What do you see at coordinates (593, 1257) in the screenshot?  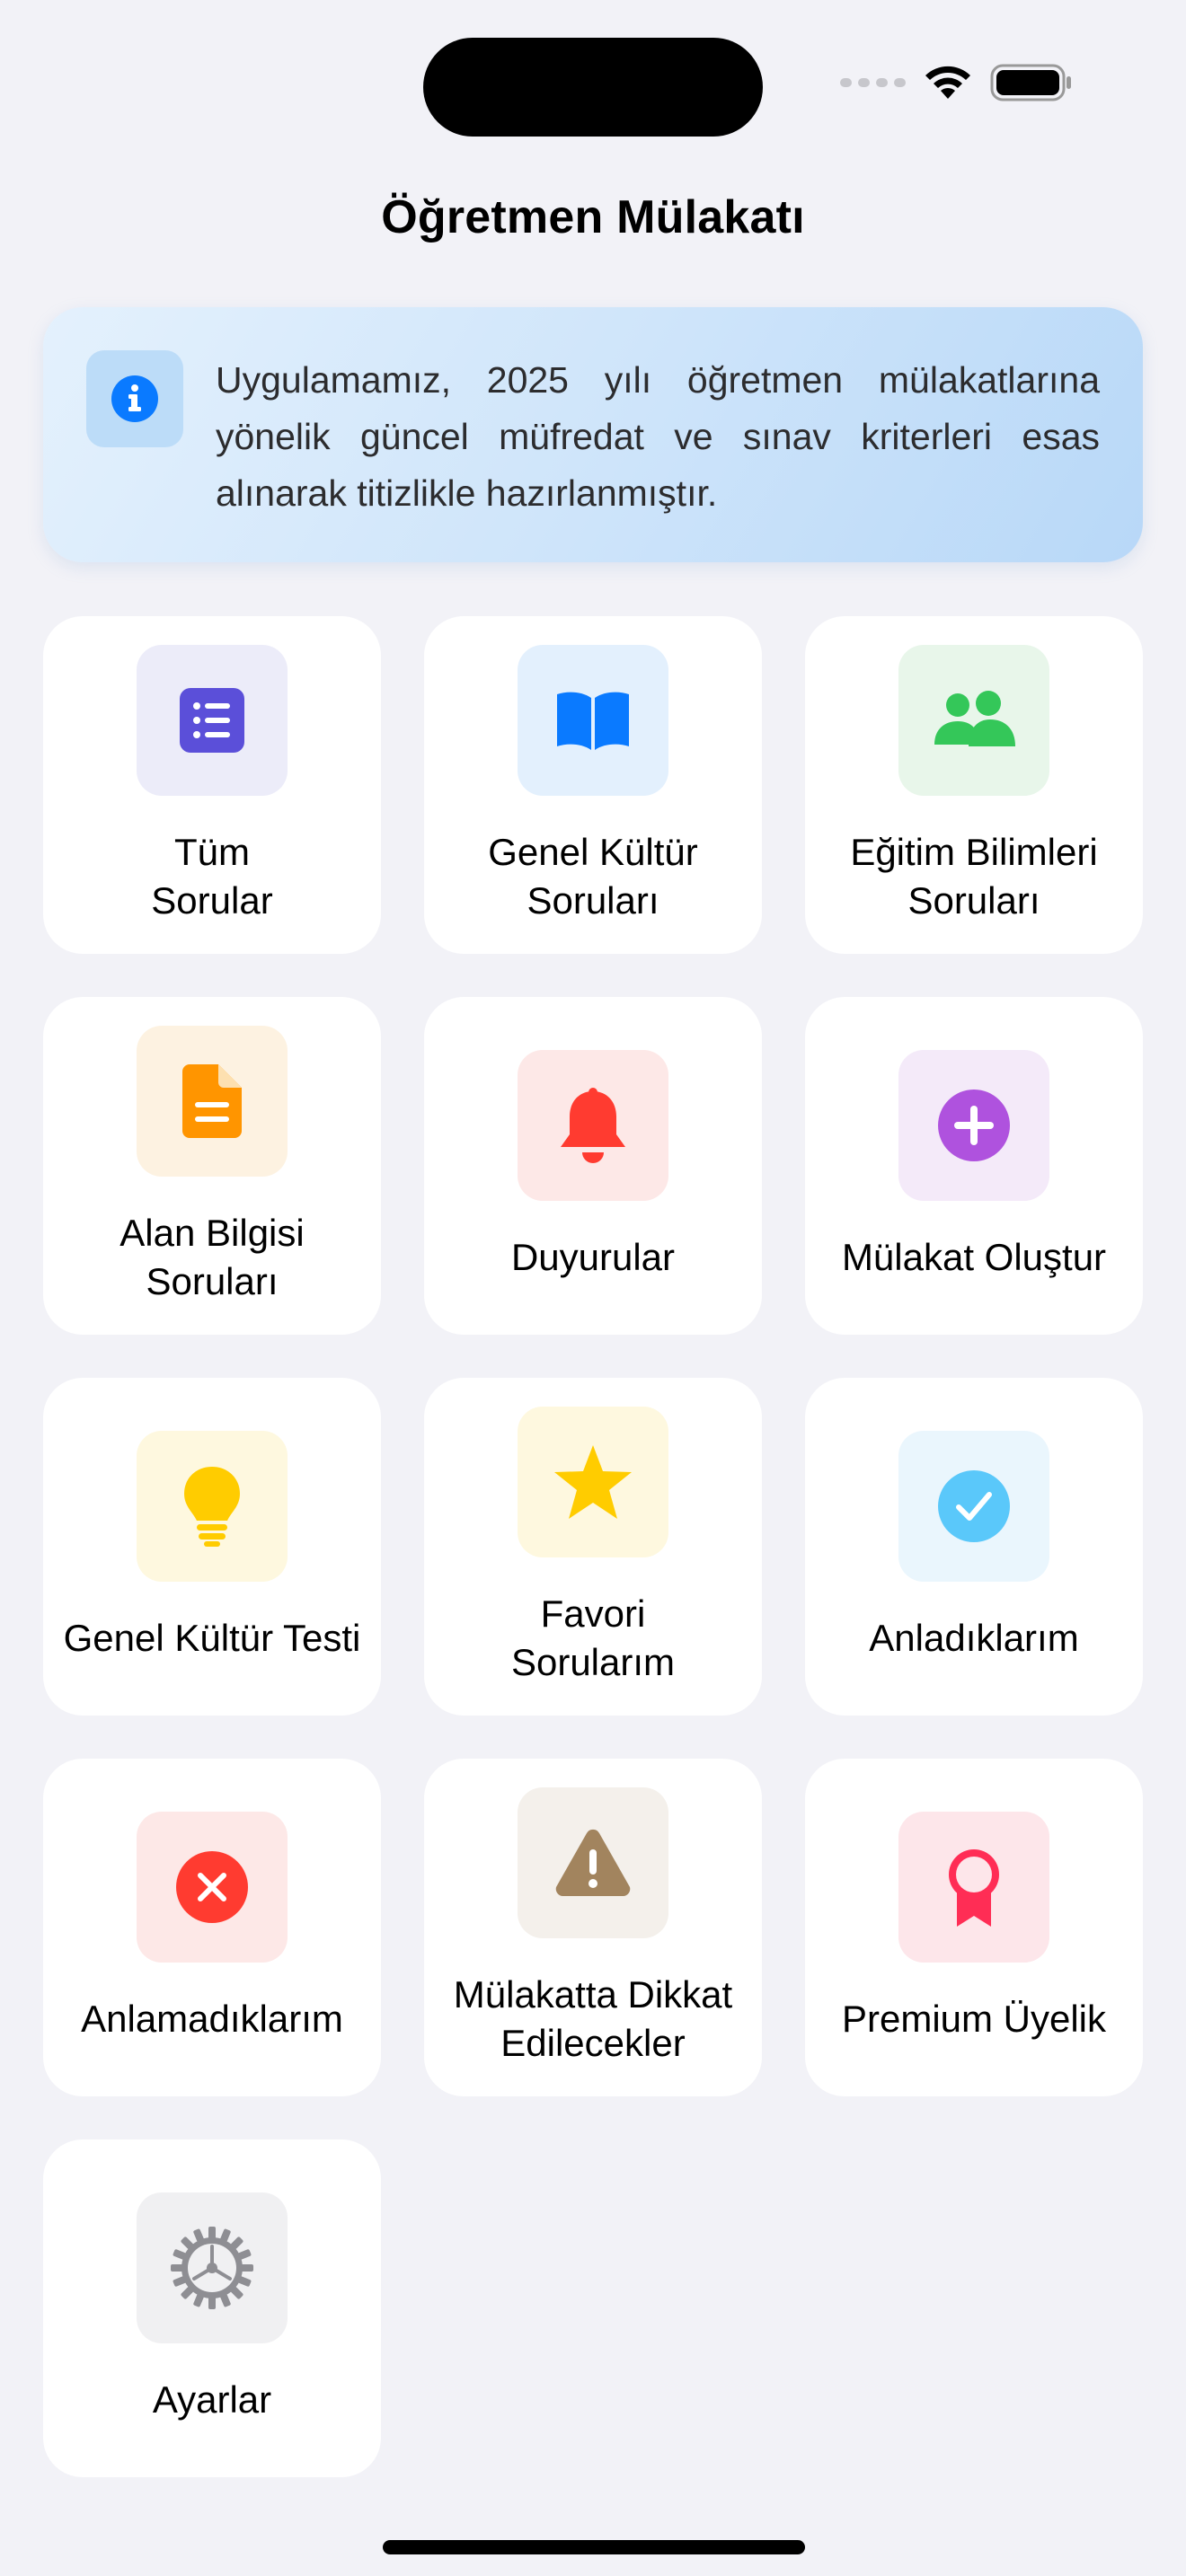 I see `menu-tile-label: Duyurular` at bounding box center [593, 1257].